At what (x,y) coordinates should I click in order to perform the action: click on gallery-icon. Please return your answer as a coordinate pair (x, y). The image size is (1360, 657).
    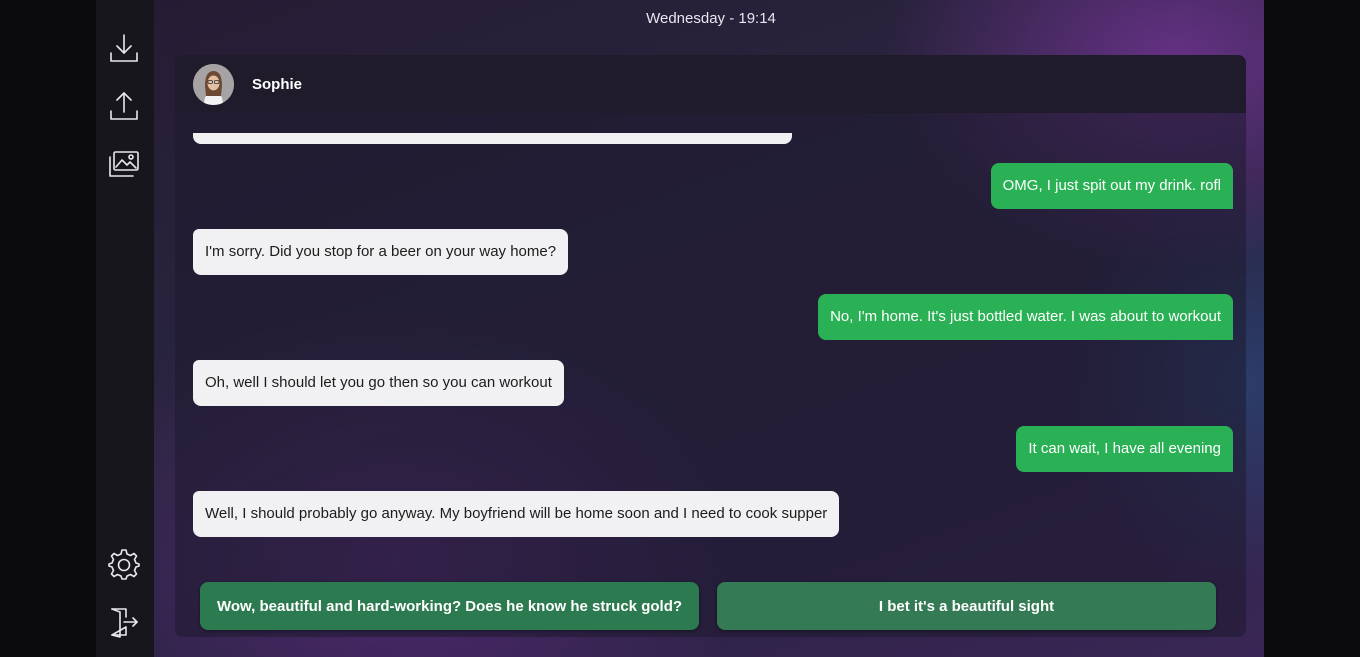
    Looking at the image, I should click on (124, 164).